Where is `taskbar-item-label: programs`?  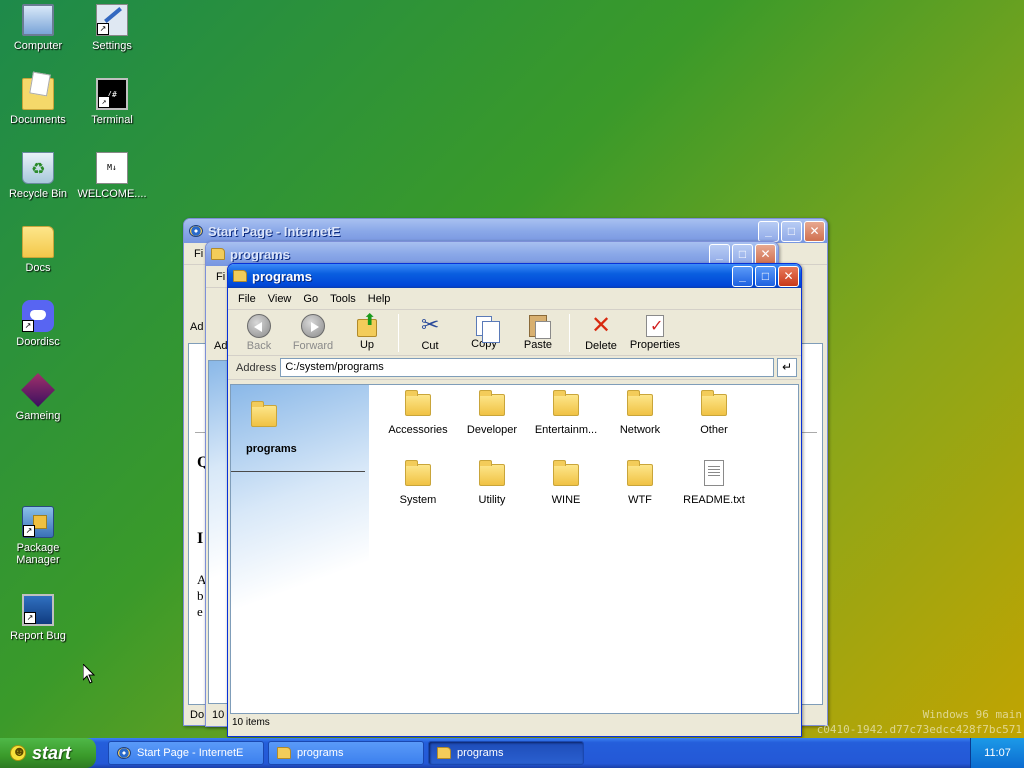 taskbar-item-label: programs is located at coordinates (480, 753).